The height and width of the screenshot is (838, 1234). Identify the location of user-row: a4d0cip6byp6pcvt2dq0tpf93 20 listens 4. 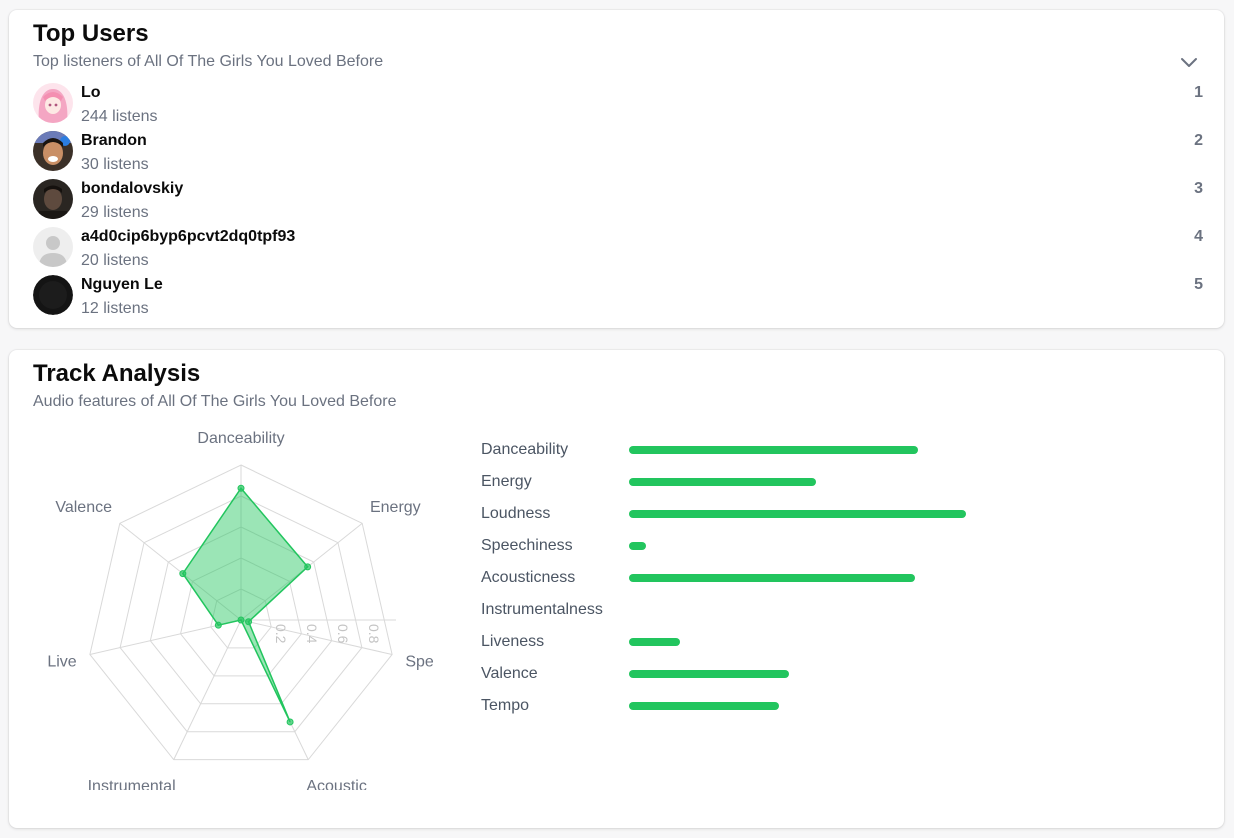
(618, 250).